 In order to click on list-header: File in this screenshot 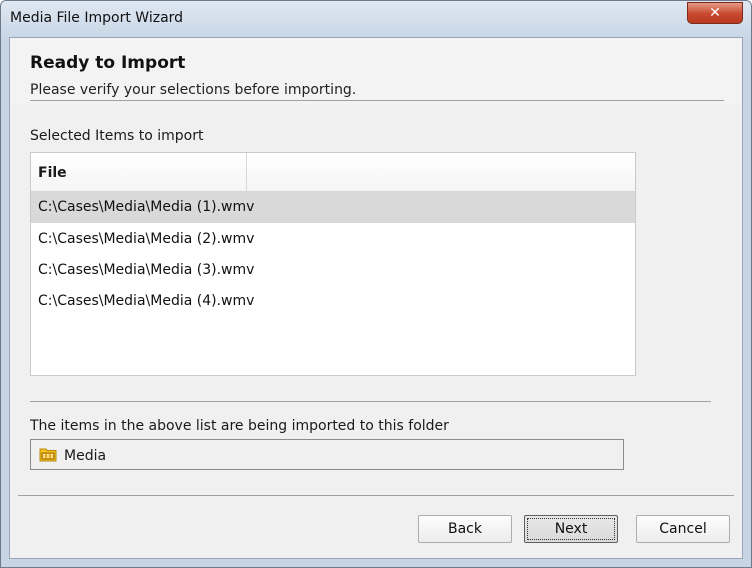, I will do `click(333, 172)`.